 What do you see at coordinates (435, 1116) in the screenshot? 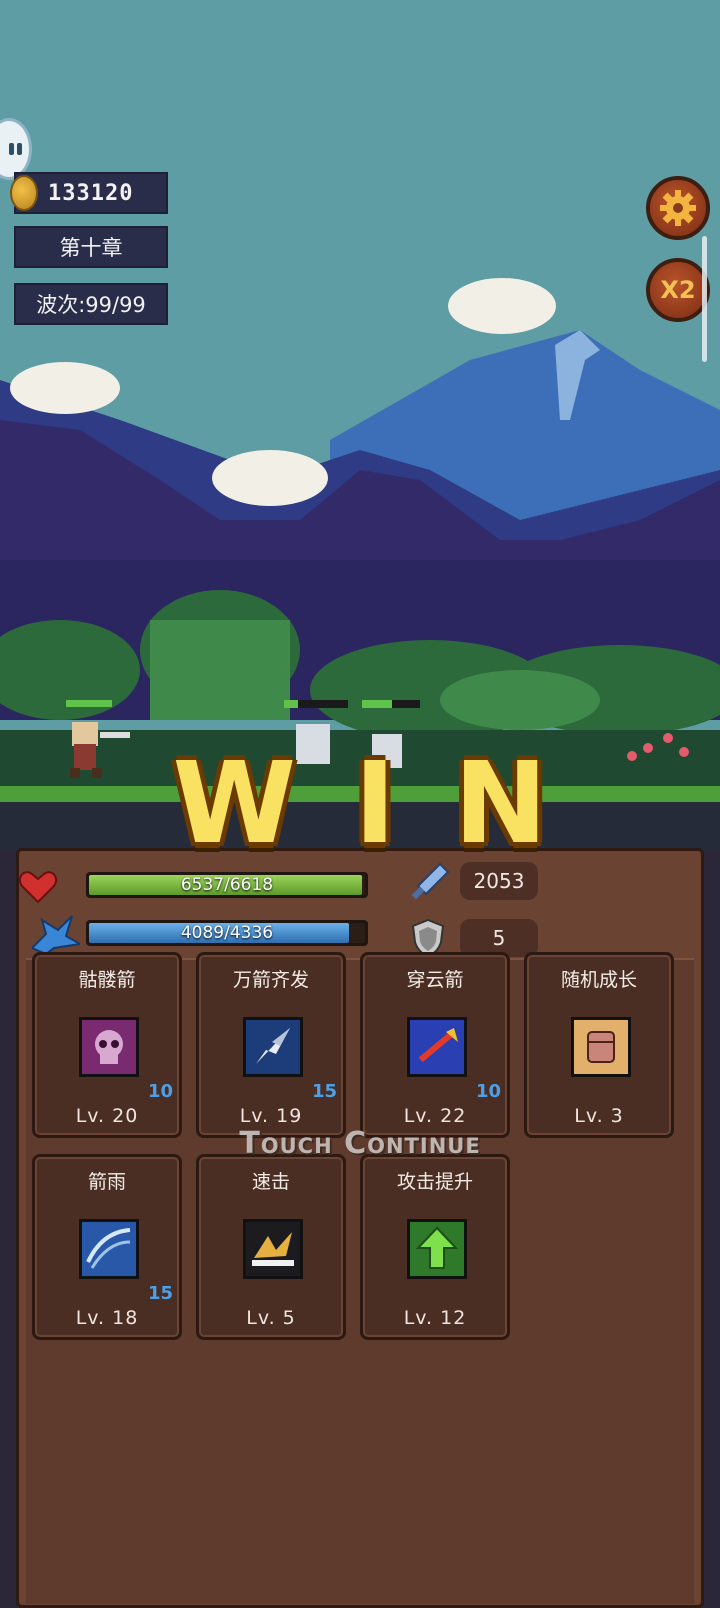
I see `skill-level: Lv. 22` at bounding box center [435, 1116].